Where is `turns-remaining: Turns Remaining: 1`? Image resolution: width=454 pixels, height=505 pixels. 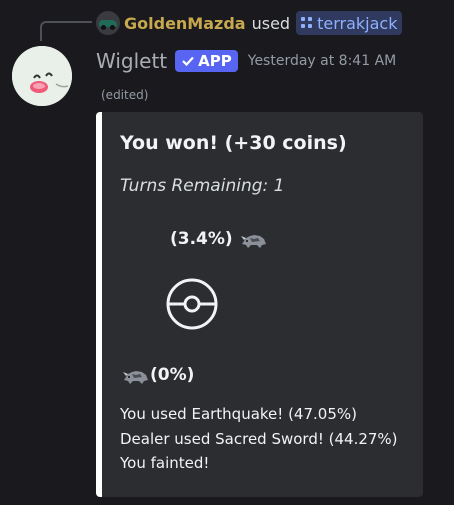 turns-remaining: Turns Remaining: 1 is located at coordinates (202, 186).